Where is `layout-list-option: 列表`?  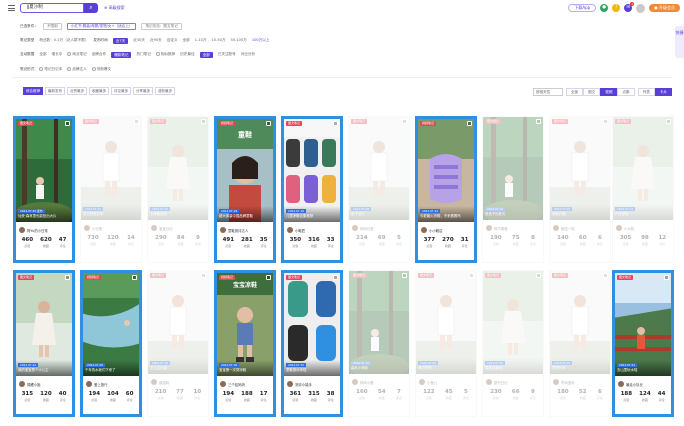
layout-list-option: 列表 is located at coordinates (646, 91).